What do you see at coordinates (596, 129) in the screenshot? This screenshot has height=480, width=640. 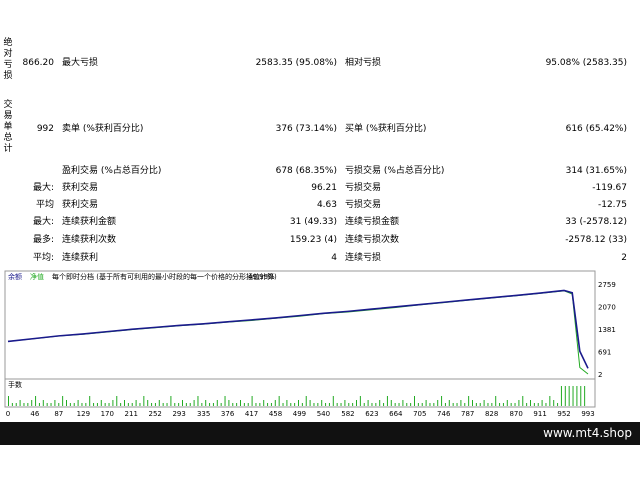 I see `long-positions-value: 616 (65.42%)` at bounding box center [596, 129].